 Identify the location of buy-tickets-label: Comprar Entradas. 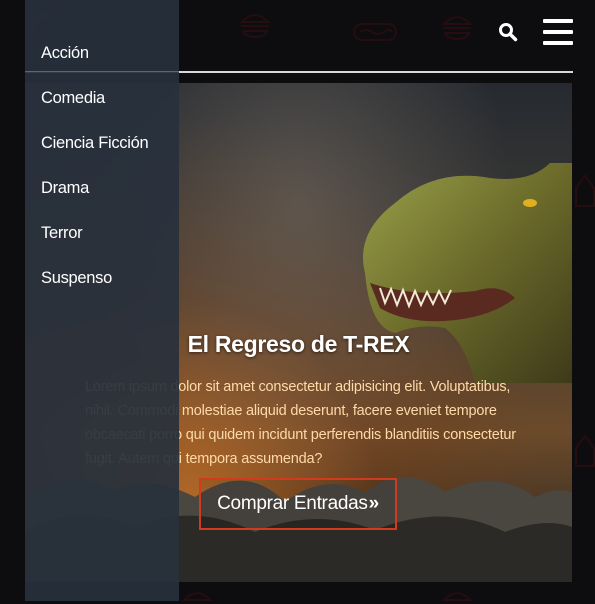
(292, 503).